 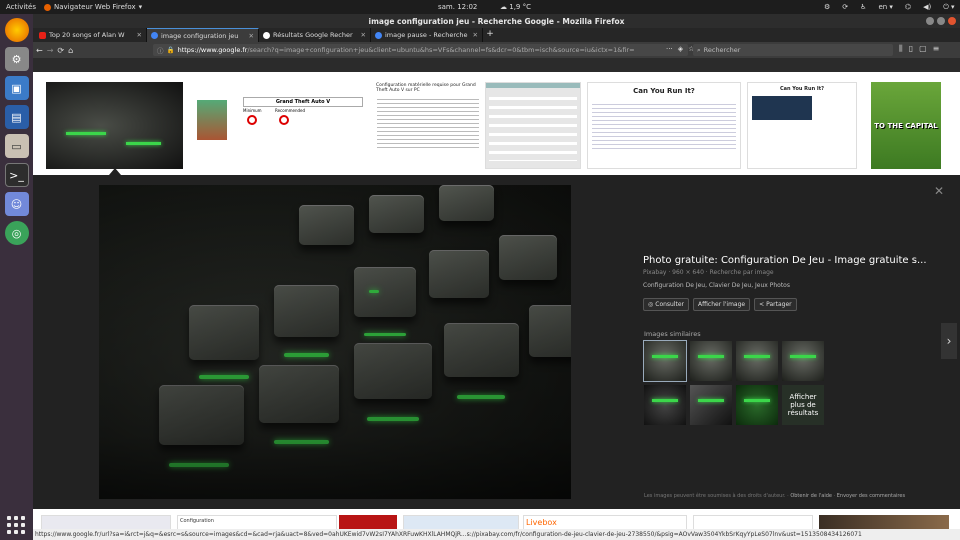 I want to click on document-launcher-icon: ▤, so click(x=16, y=117).